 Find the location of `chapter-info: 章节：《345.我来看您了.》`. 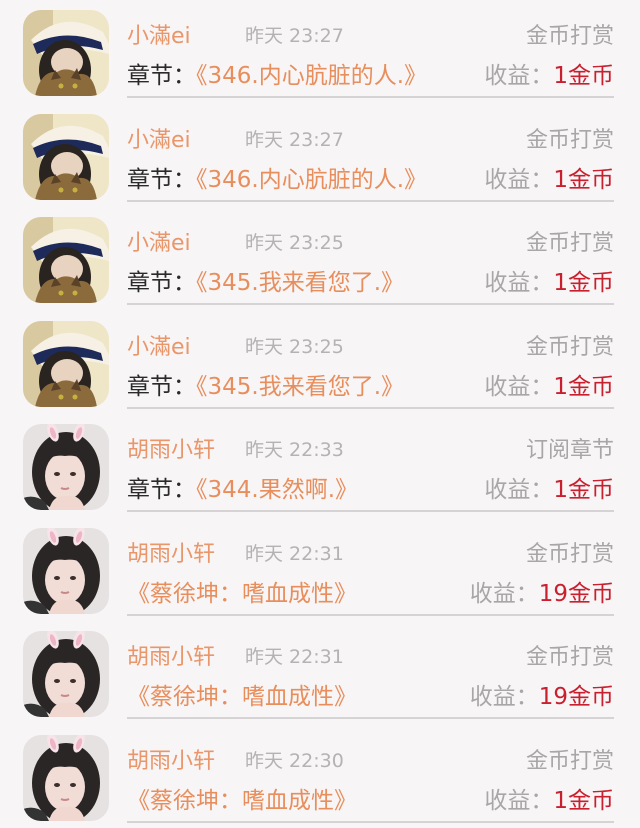

chapter-info: 章节：《345.我来看您了.》 is located at coordinates (265, 384).